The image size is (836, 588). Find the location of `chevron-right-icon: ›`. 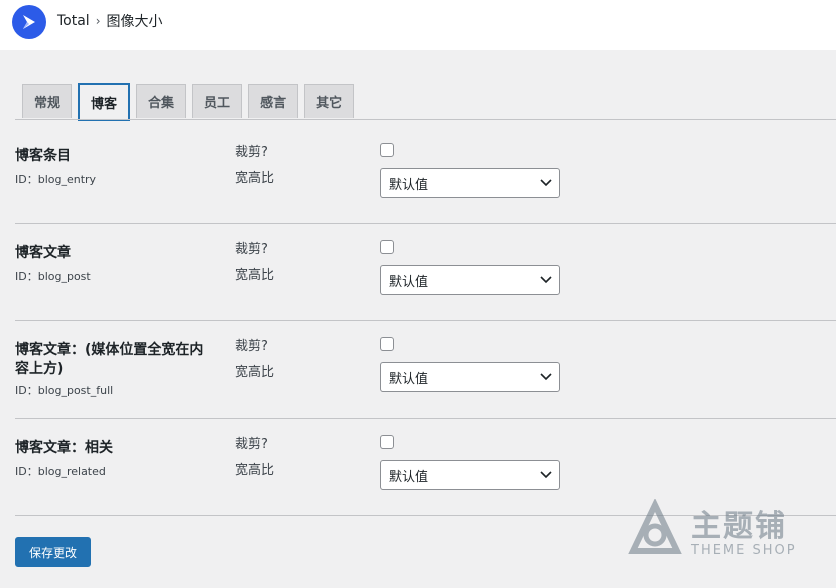

chevron-right-icon: › is located at coordinates (98, 21).